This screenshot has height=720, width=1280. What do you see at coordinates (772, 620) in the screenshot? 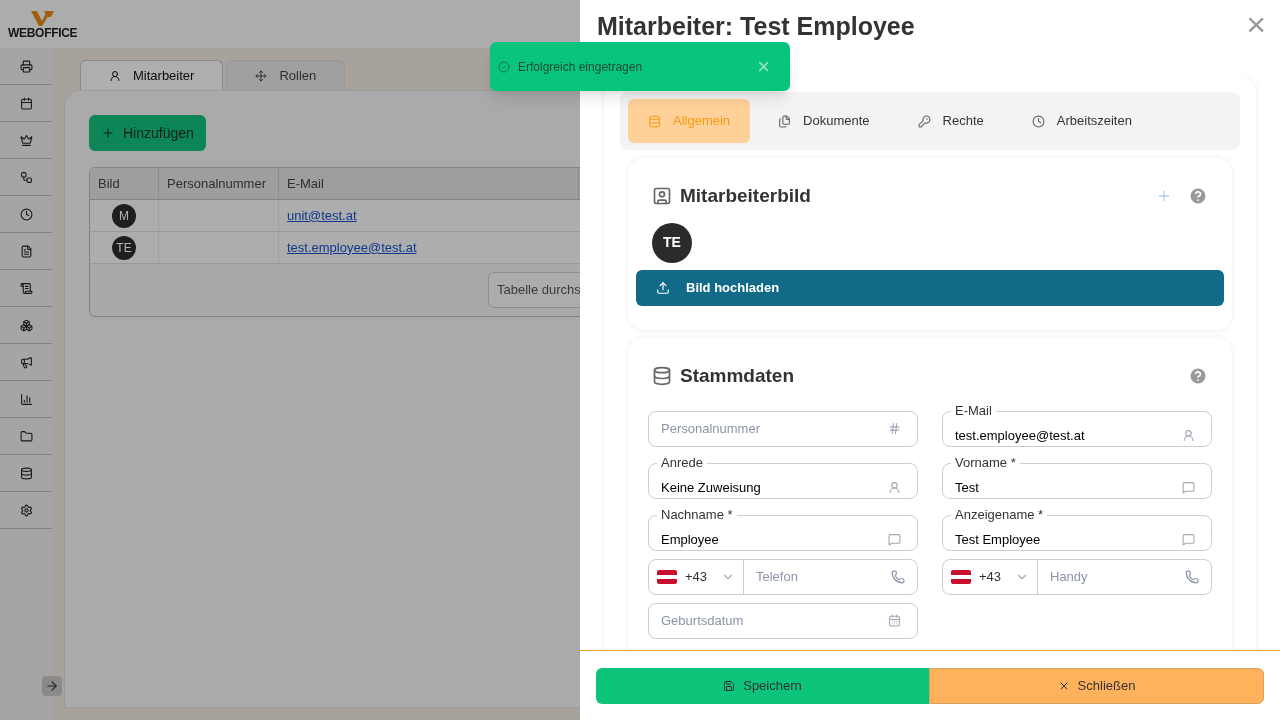
I see `field-input: Geburtsdatum` at bounding box center [772, 620].